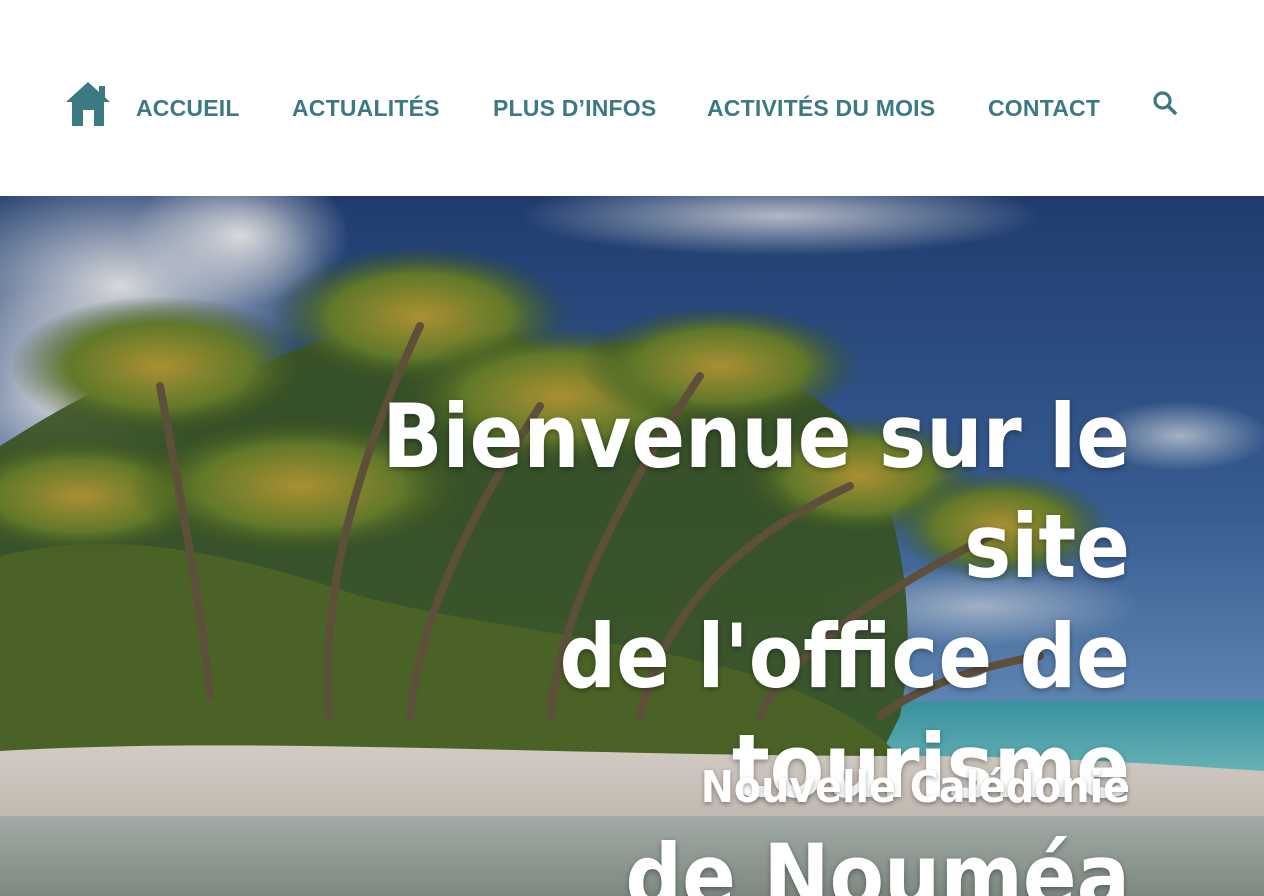  Describe the element at coordinates (877, 860) in the screenshot. I see `hero-title-line: de Nouméa` at that location.